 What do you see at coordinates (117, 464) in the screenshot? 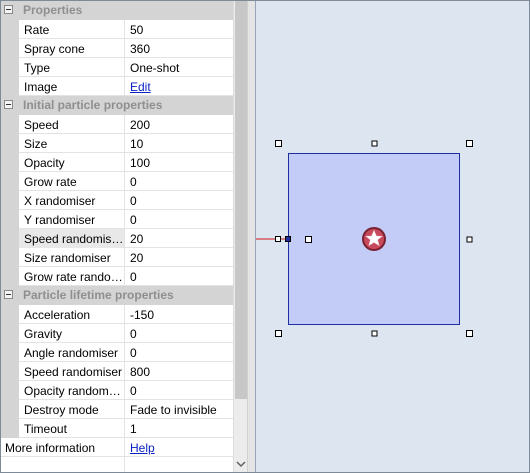
I see `empty-row` at bounding box center [117, 464].